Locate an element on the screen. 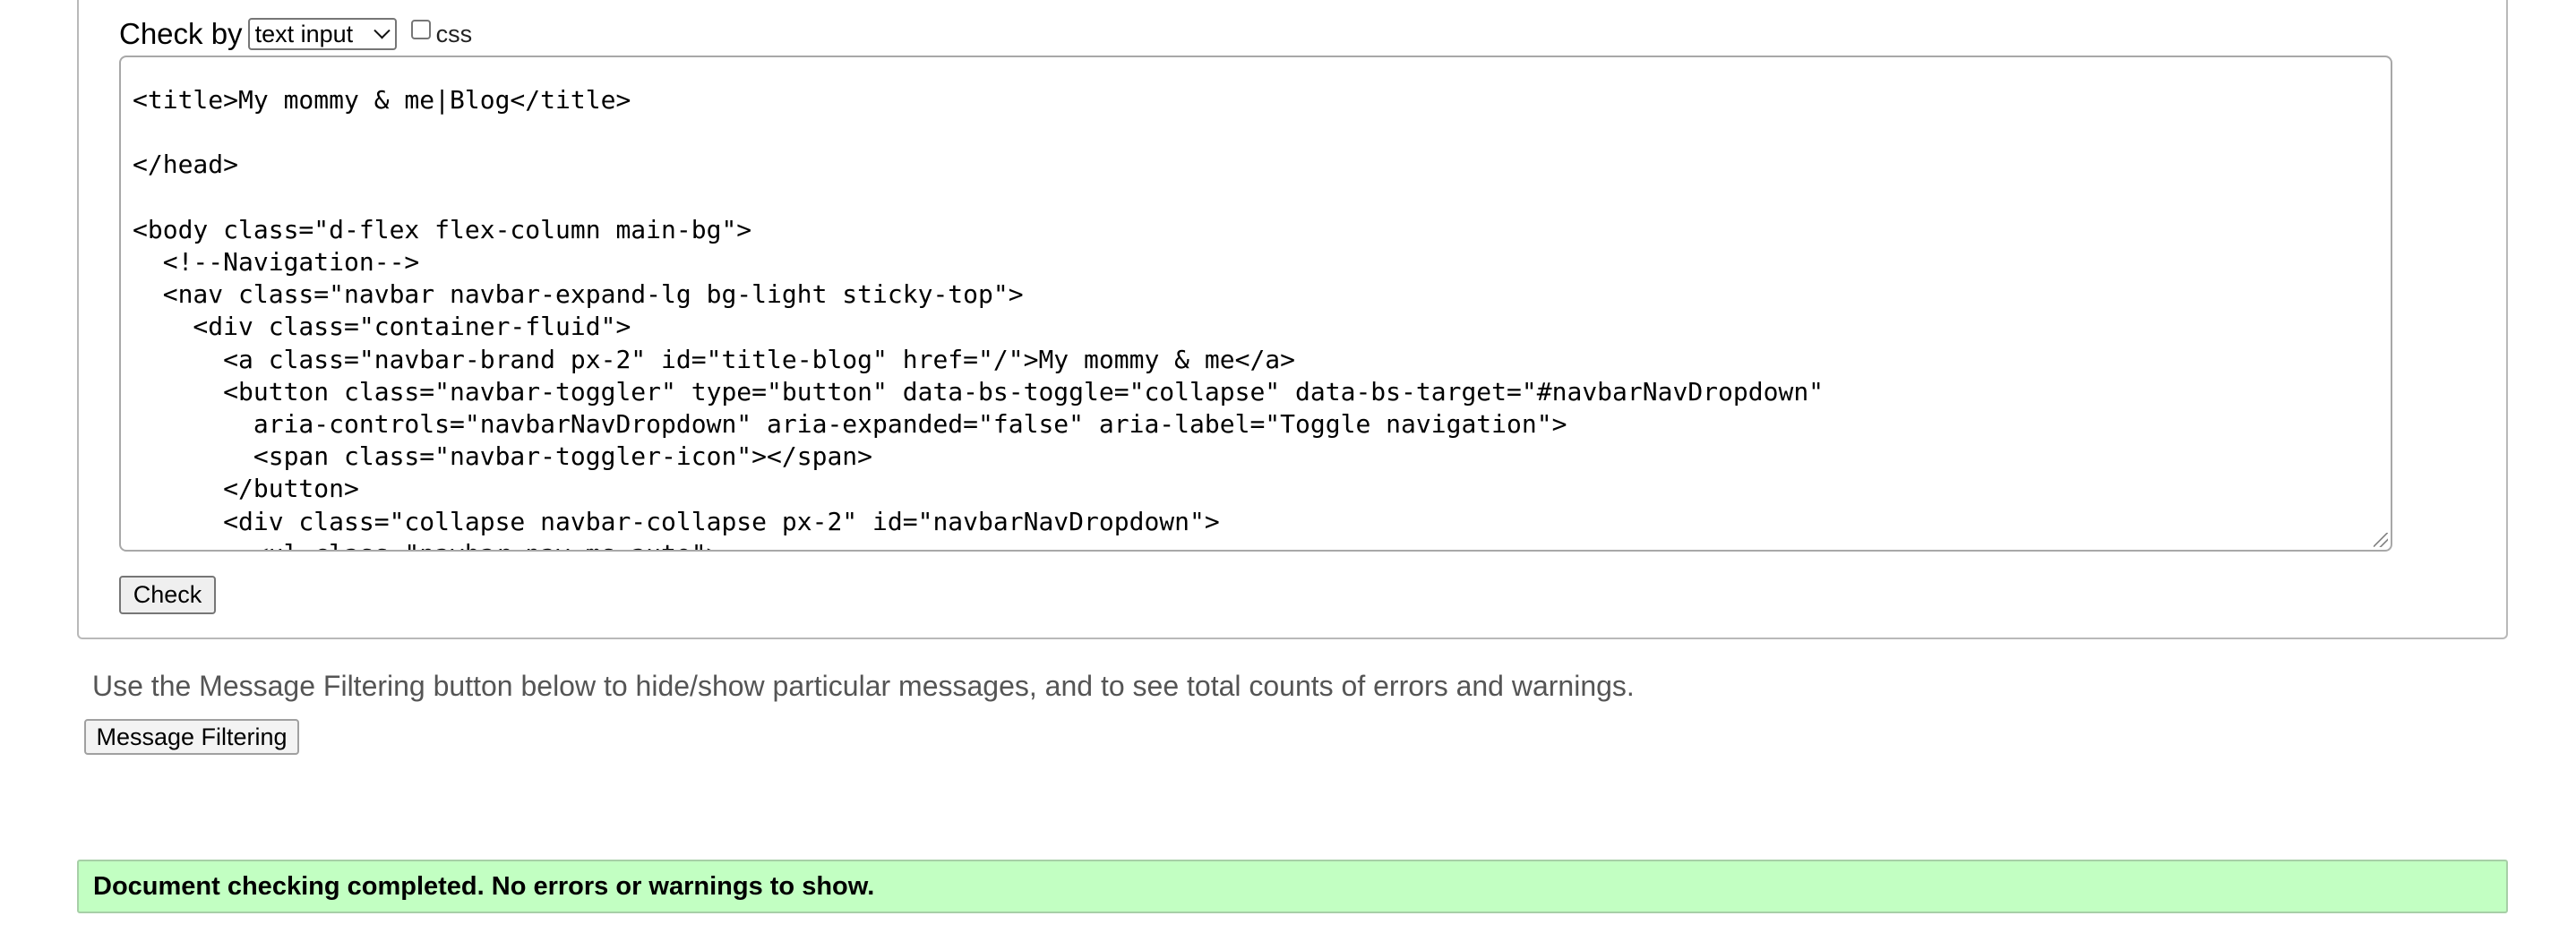  check-by-label: Check by is located at coordinates (181, 33).